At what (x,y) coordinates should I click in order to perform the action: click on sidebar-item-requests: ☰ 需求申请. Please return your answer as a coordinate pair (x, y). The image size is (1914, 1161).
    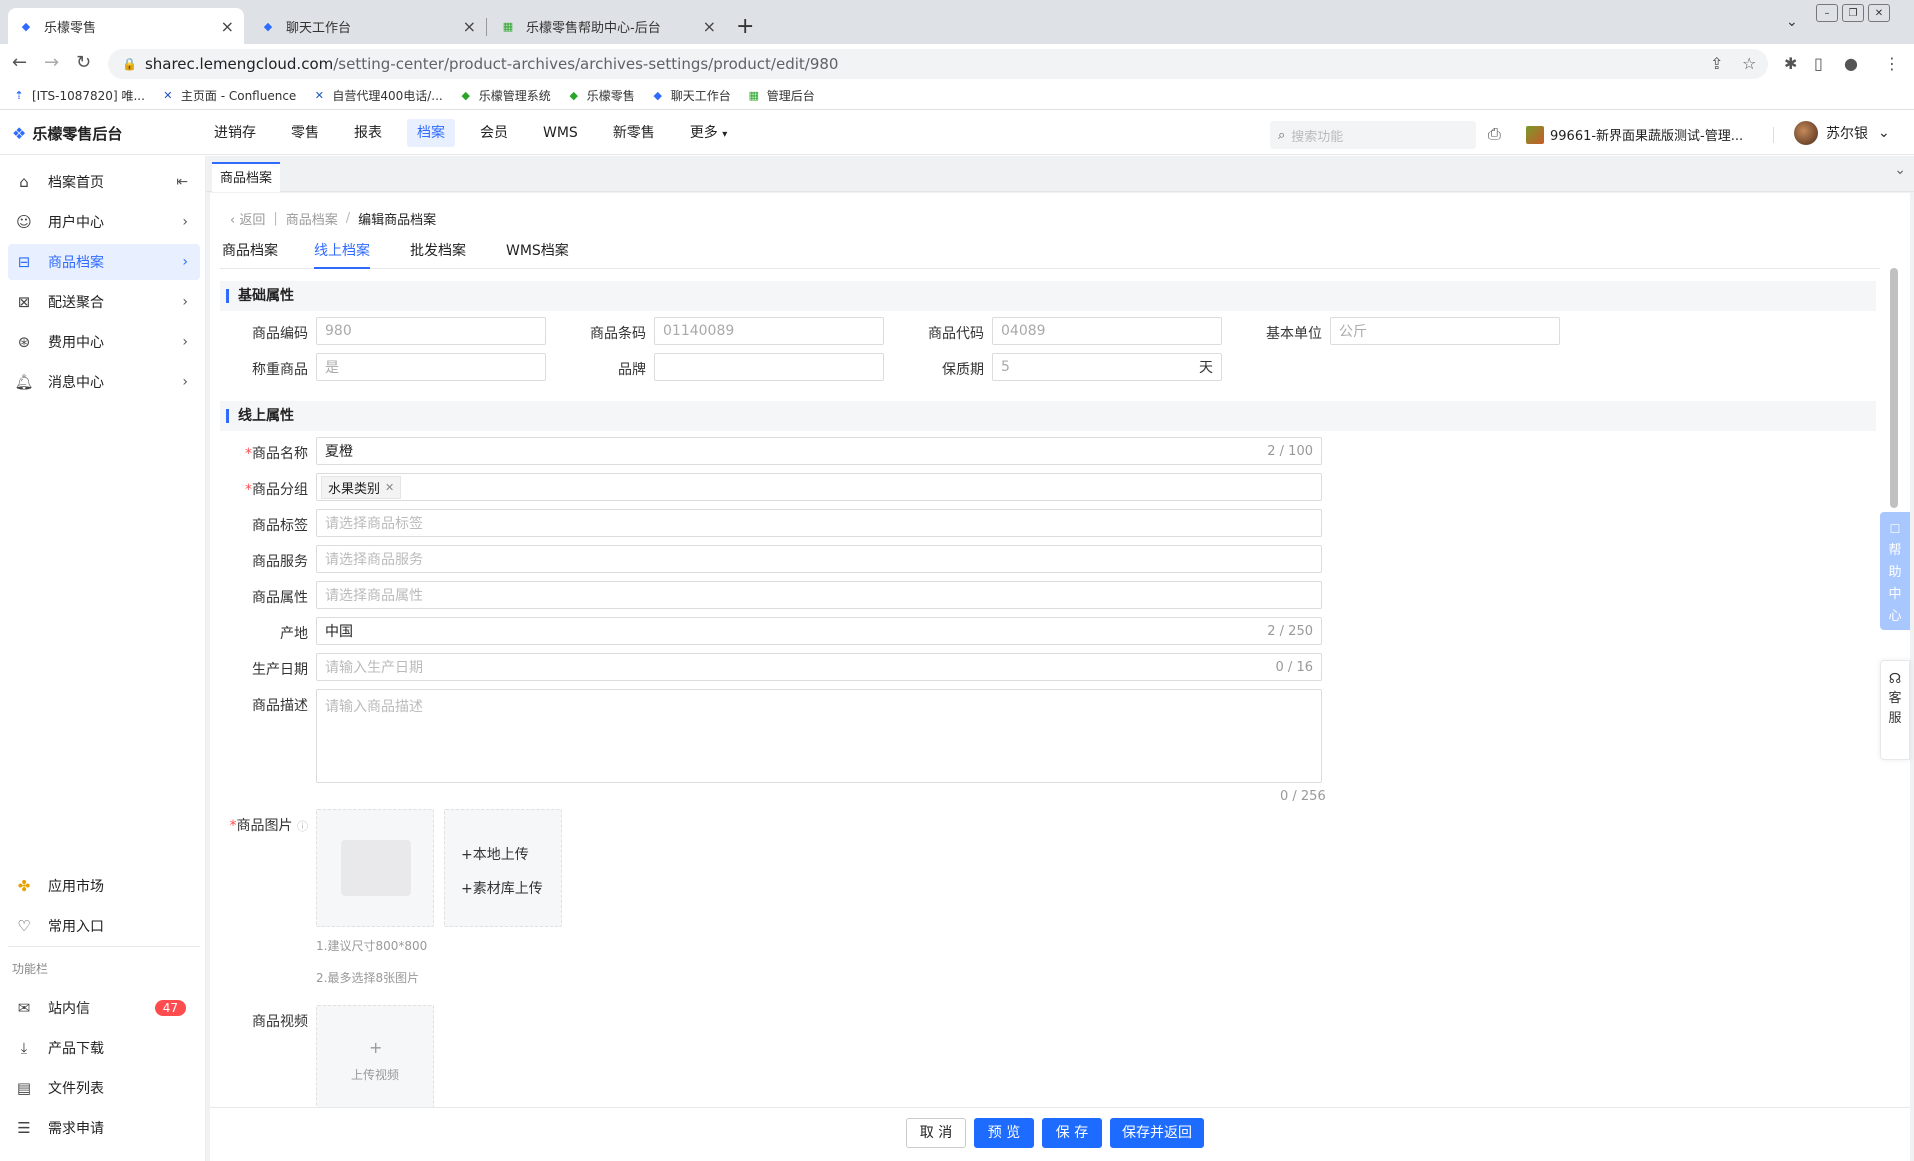
    Looking at the image, I should click on (104, 1128).